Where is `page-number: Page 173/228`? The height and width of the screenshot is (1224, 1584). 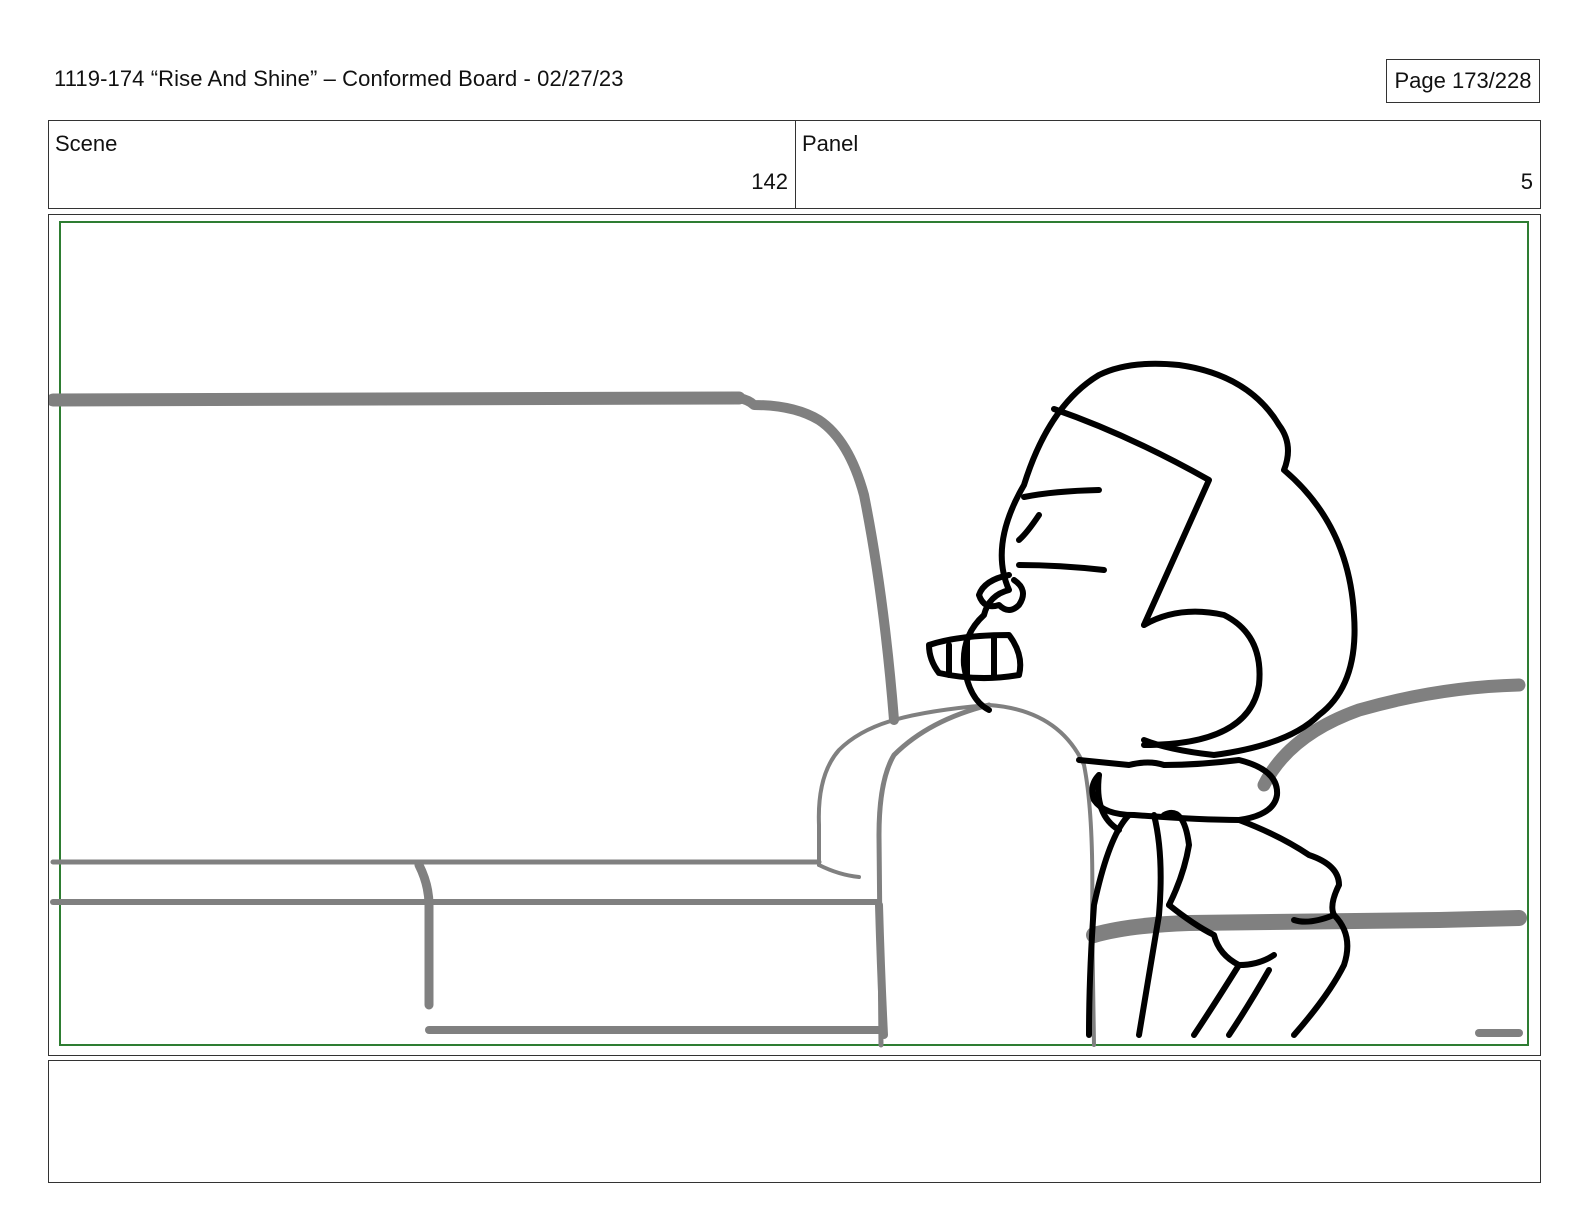
page-number: Page 173/228 is located at coordinates (1463, 81).